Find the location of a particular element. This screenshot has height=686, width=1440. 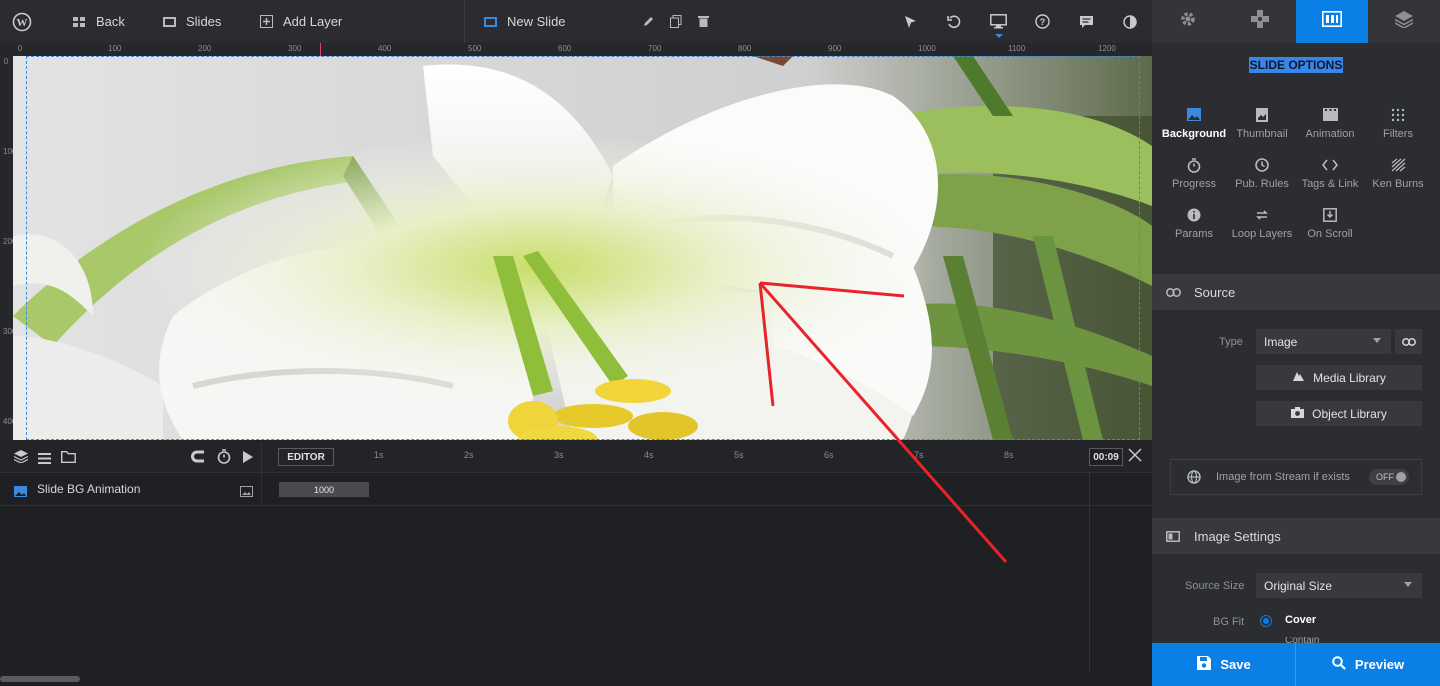

option-tags-link: Tags & Link is located at coordinates (1330, 174).